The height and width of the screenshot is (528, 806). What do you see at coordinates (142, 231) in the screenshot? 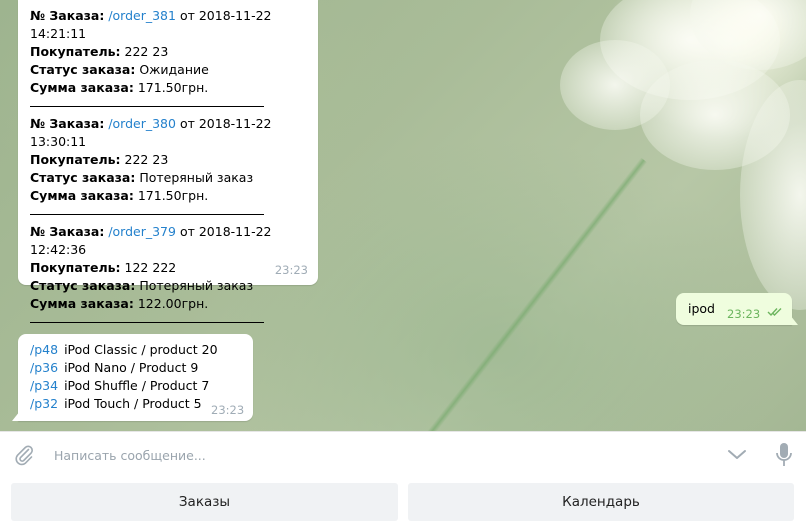
I see `order-link: /order_379` at bounding box center [142, 231].